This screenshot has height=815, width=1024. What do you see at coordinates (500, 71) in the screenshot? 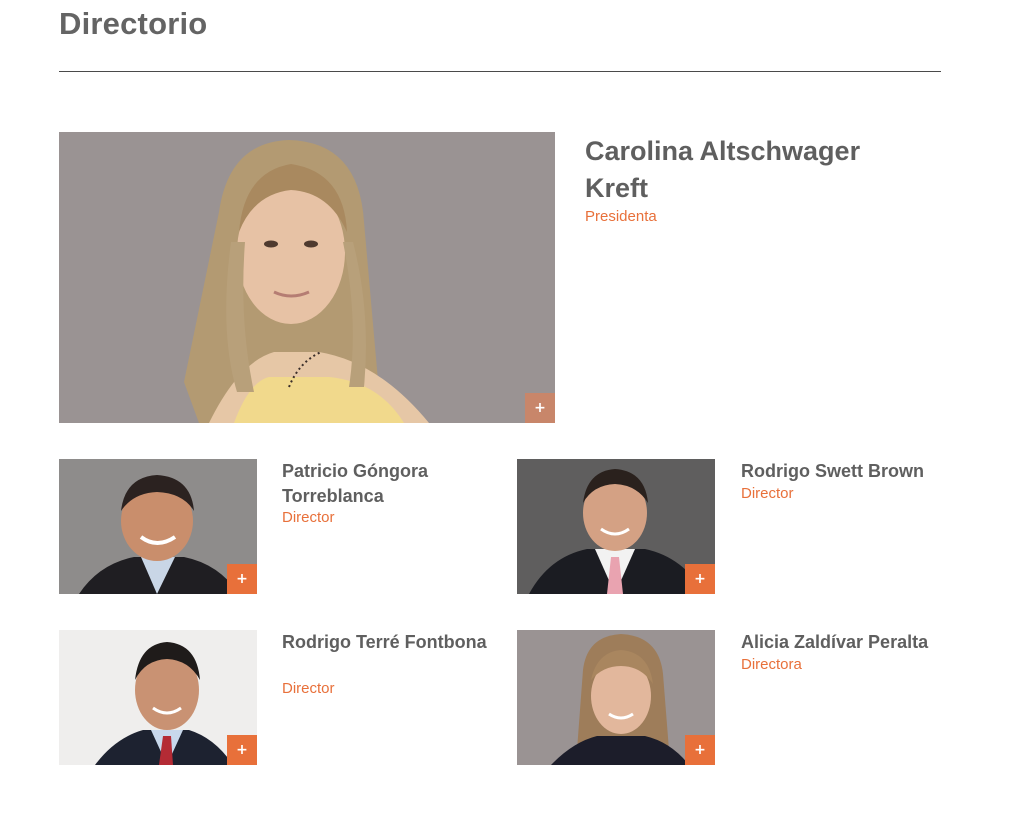
I see `title-divider` at bounding box center [500, 71].